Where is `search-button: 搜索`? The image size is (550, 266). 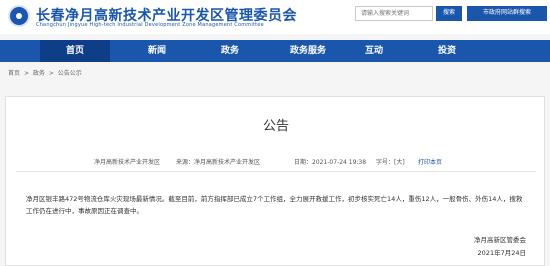 search-button: 搜索 is located at coordinates (449, 13).